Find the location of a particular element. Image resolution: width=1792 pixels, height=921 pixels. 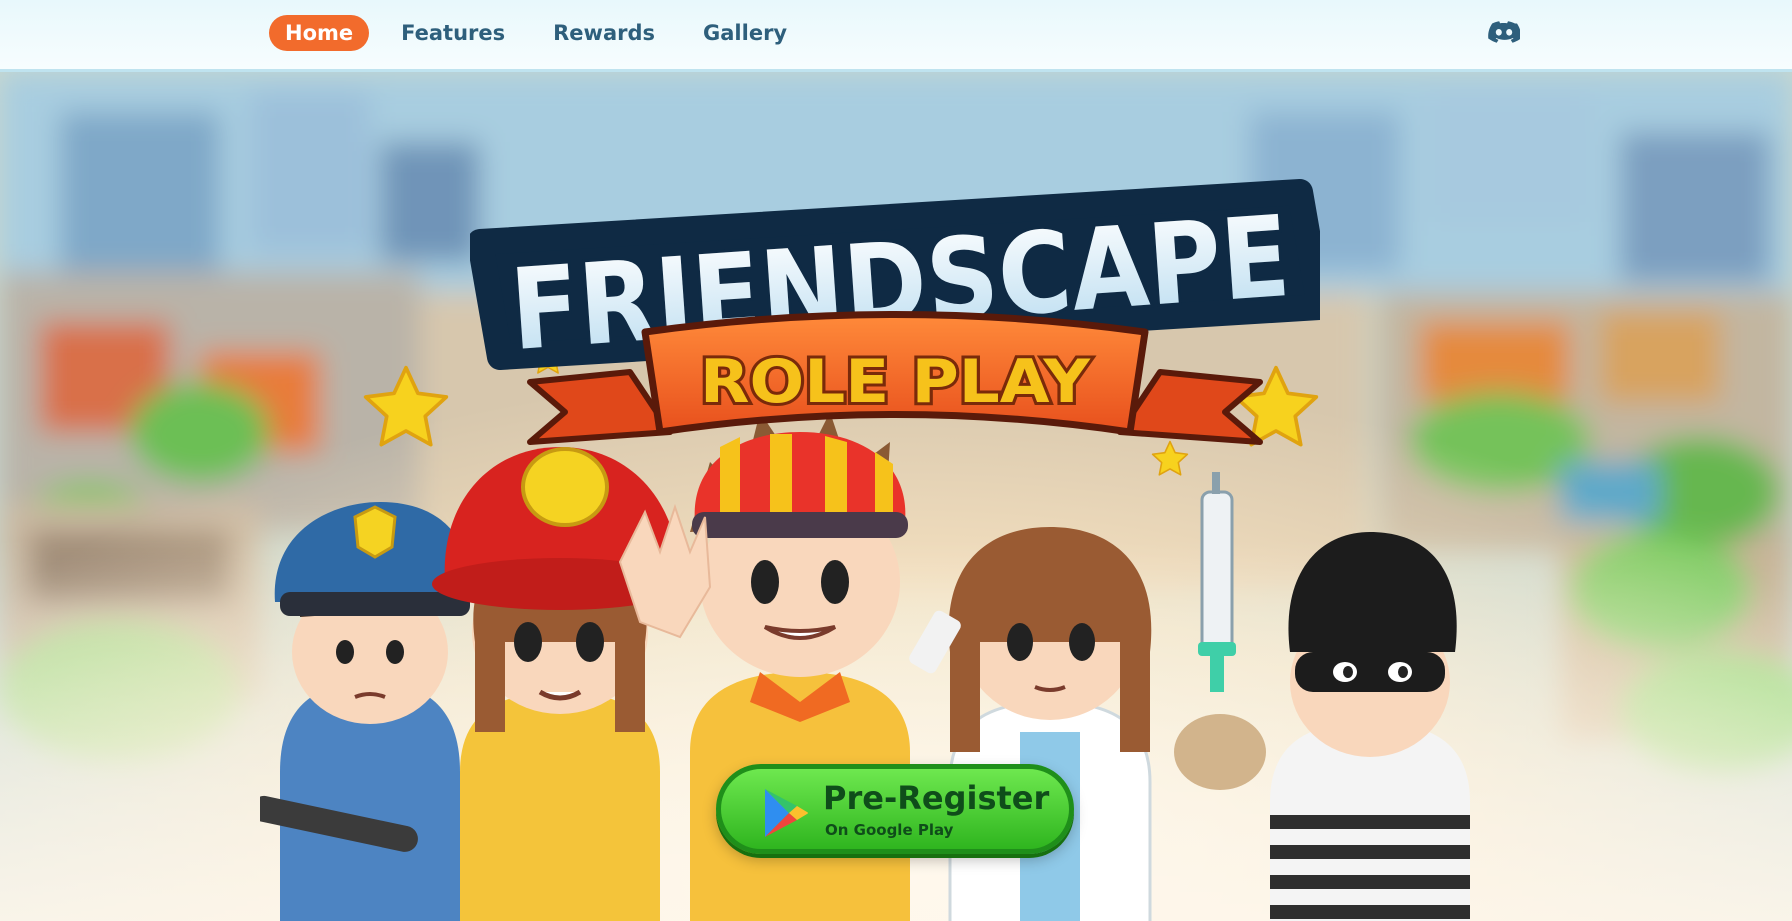

game-logo: FRIENDSCAPE ROLE PLAY is located at coordinates (895, 312).